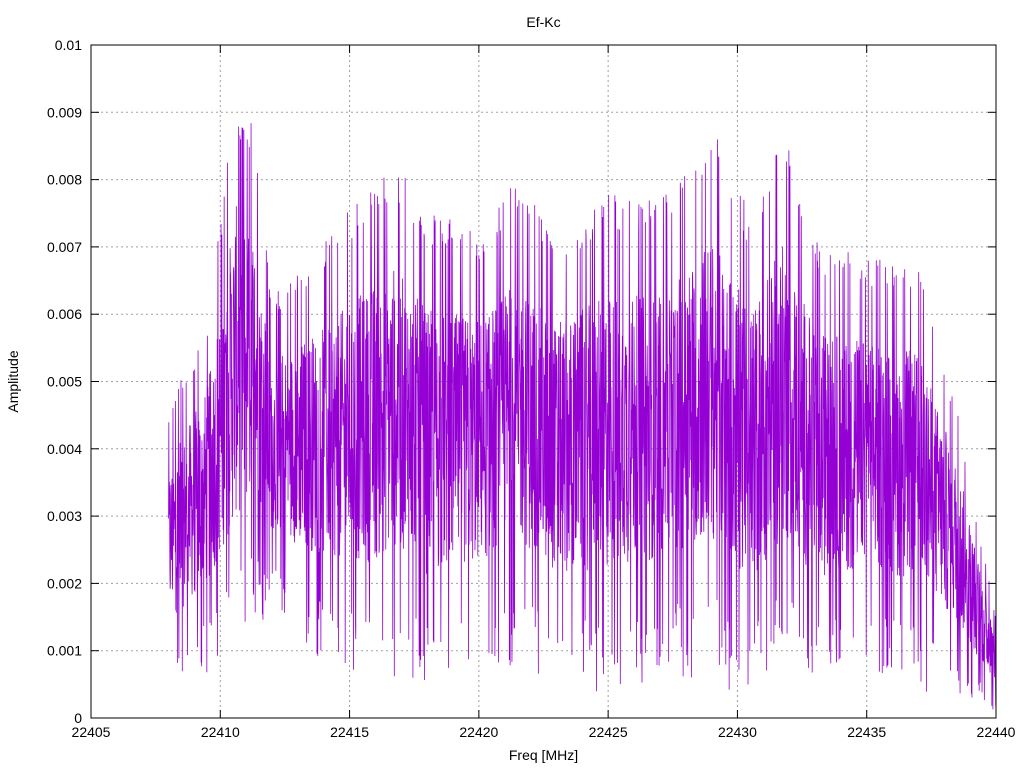 The height and width of the screenshot is (773, 1024). I want to click on x-tick-label: 22410, so click(220, 732).